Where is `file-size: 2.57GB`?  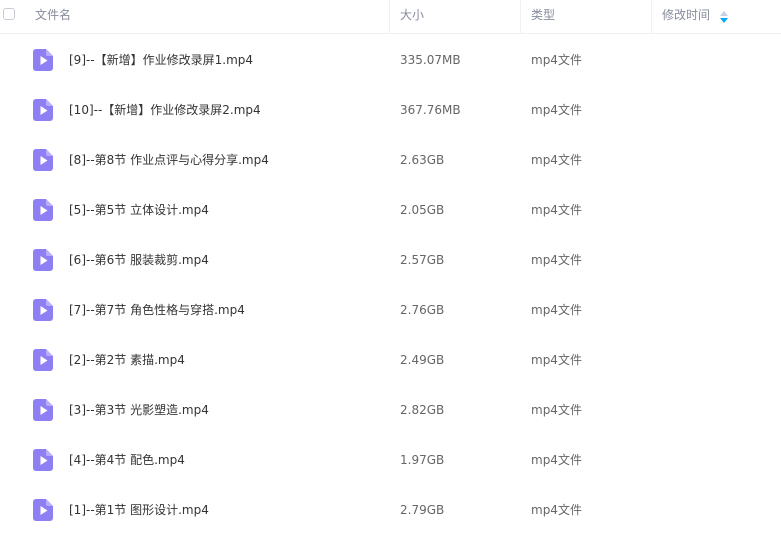 file-size: 2.57GB is located at coordinates (422, 260).